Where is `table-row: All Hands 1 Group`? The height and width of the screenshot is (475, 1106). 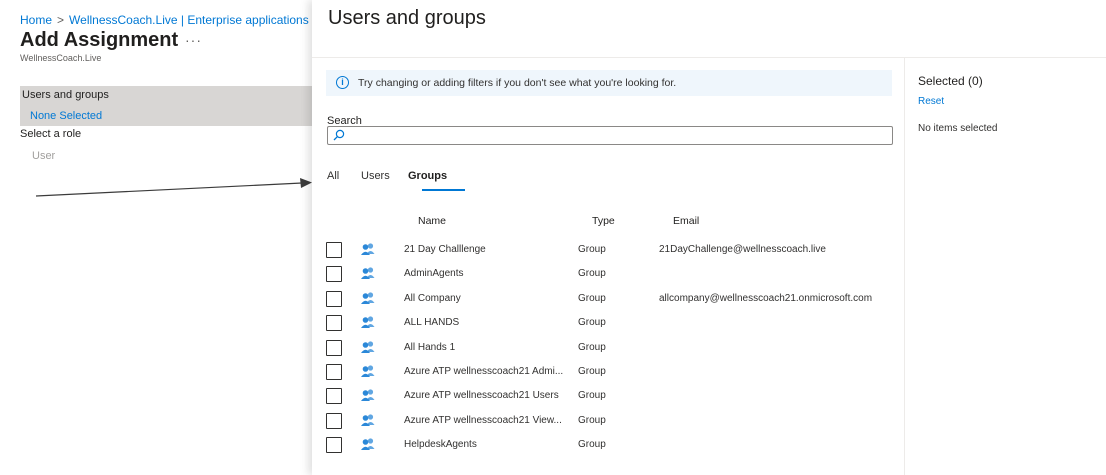 table-row: All Hands 1 Group is located at coordinates (601, 348).